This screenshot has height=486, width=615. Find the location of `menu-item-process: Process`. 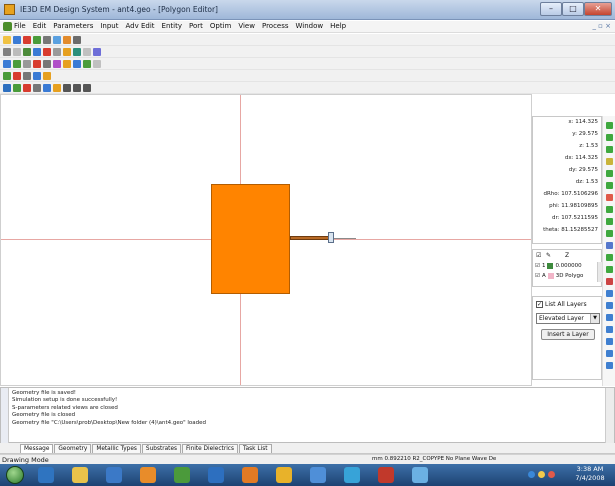

menu-item-process: Process is located at coordinates (275, 26).